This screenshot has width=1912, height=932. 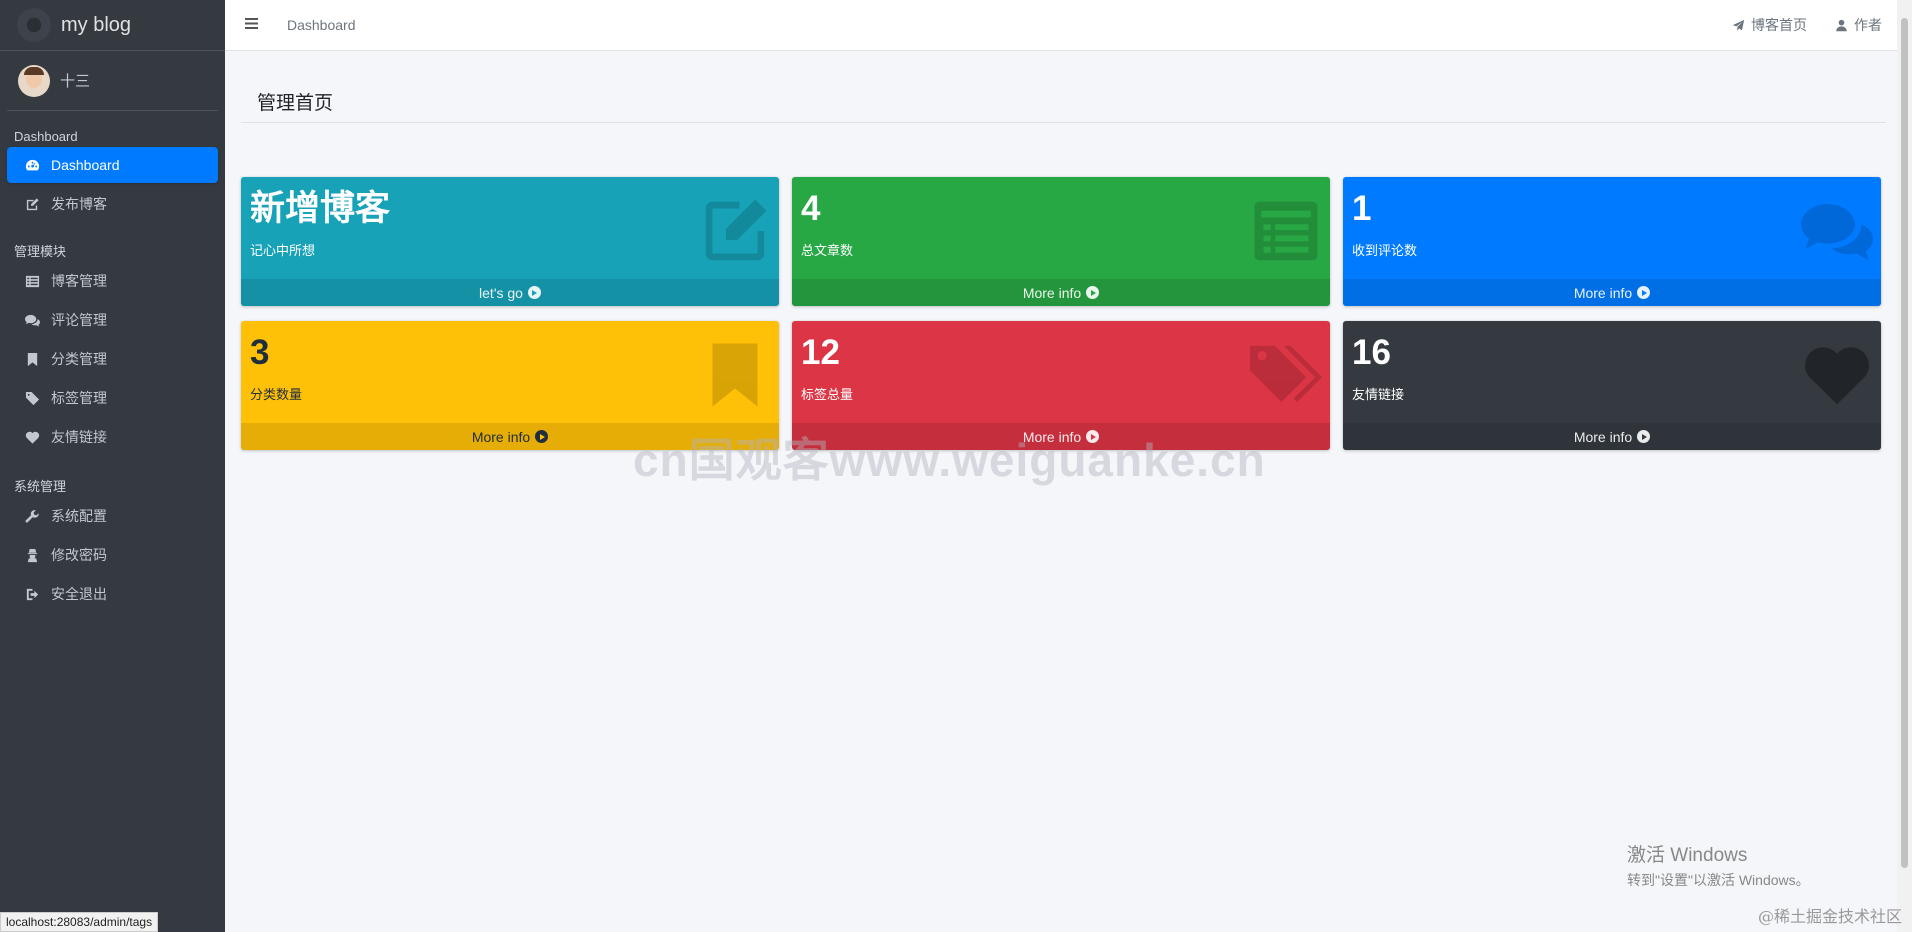 What do you see at coordinates (260, 352) in the screenshot?
I see `stat-value: 3` at bounding box center [260, 352].